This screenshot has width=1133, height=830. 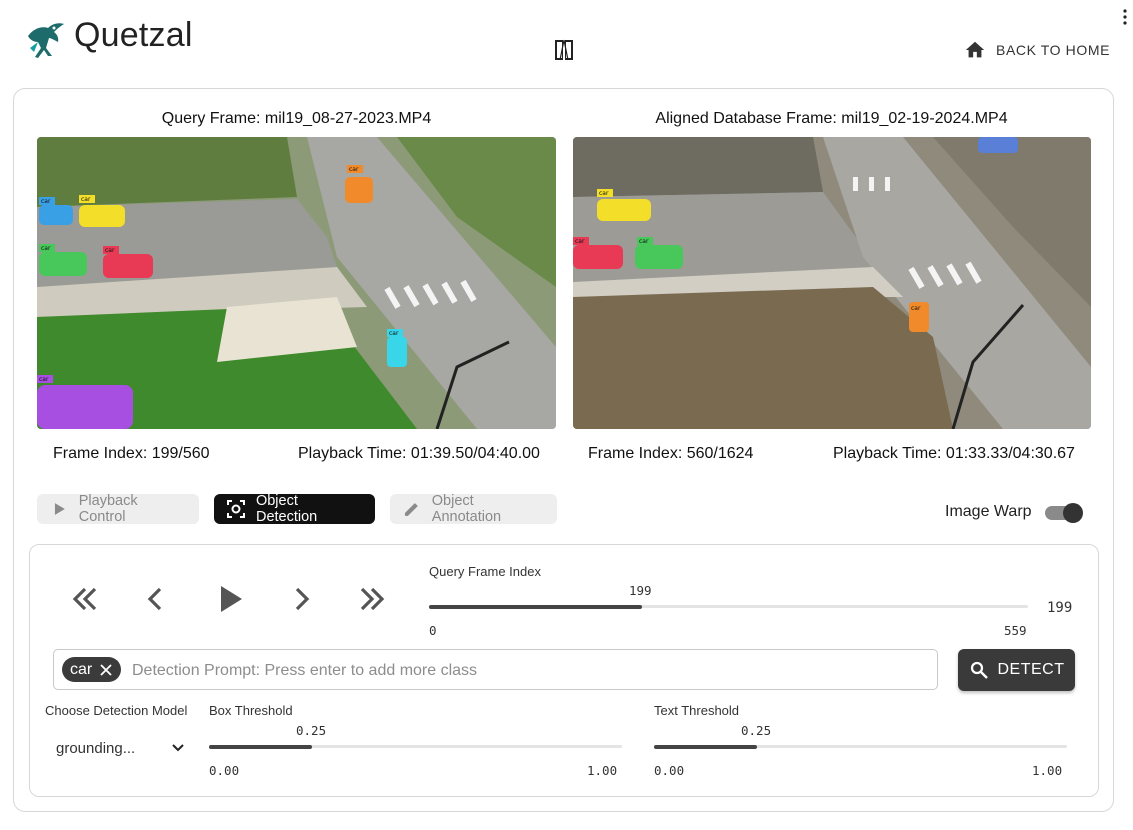 I want to click on frame-slider-fill, so click(x=535, y=607).